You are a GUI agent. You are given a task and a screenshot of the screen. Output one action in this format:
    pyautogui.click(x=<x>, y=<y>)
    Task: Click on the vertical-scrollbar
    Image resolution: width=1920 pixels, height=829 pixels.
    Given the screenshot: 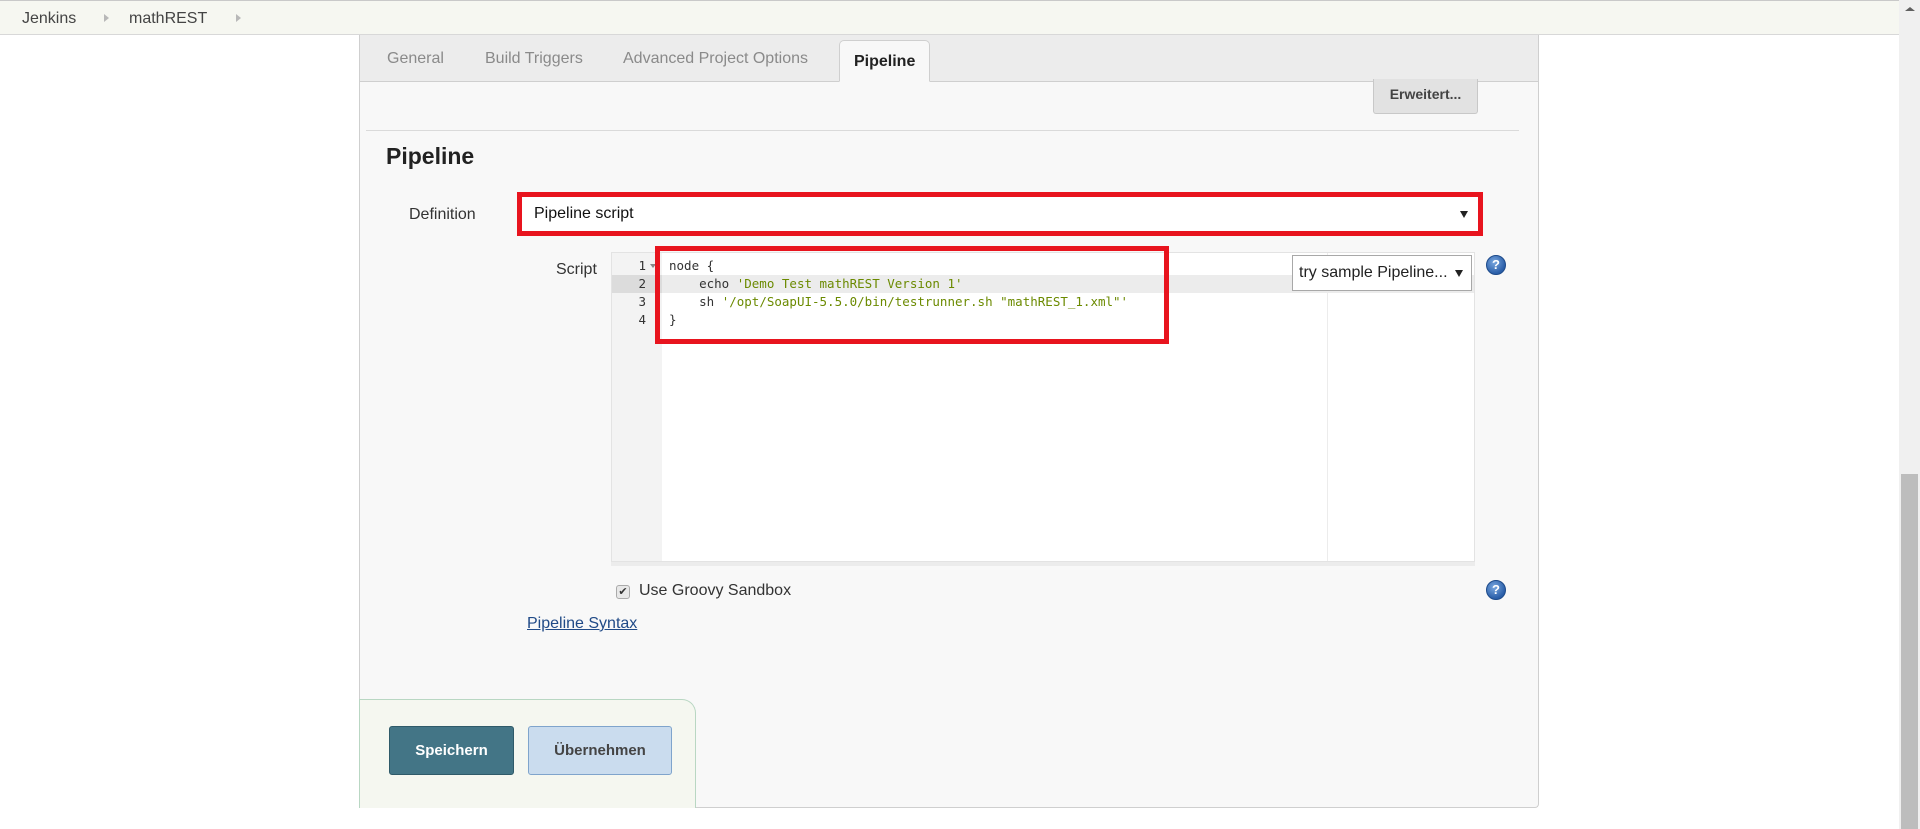 What is the action you would take?
    pyautogui.click(x=1909, y=414)
    